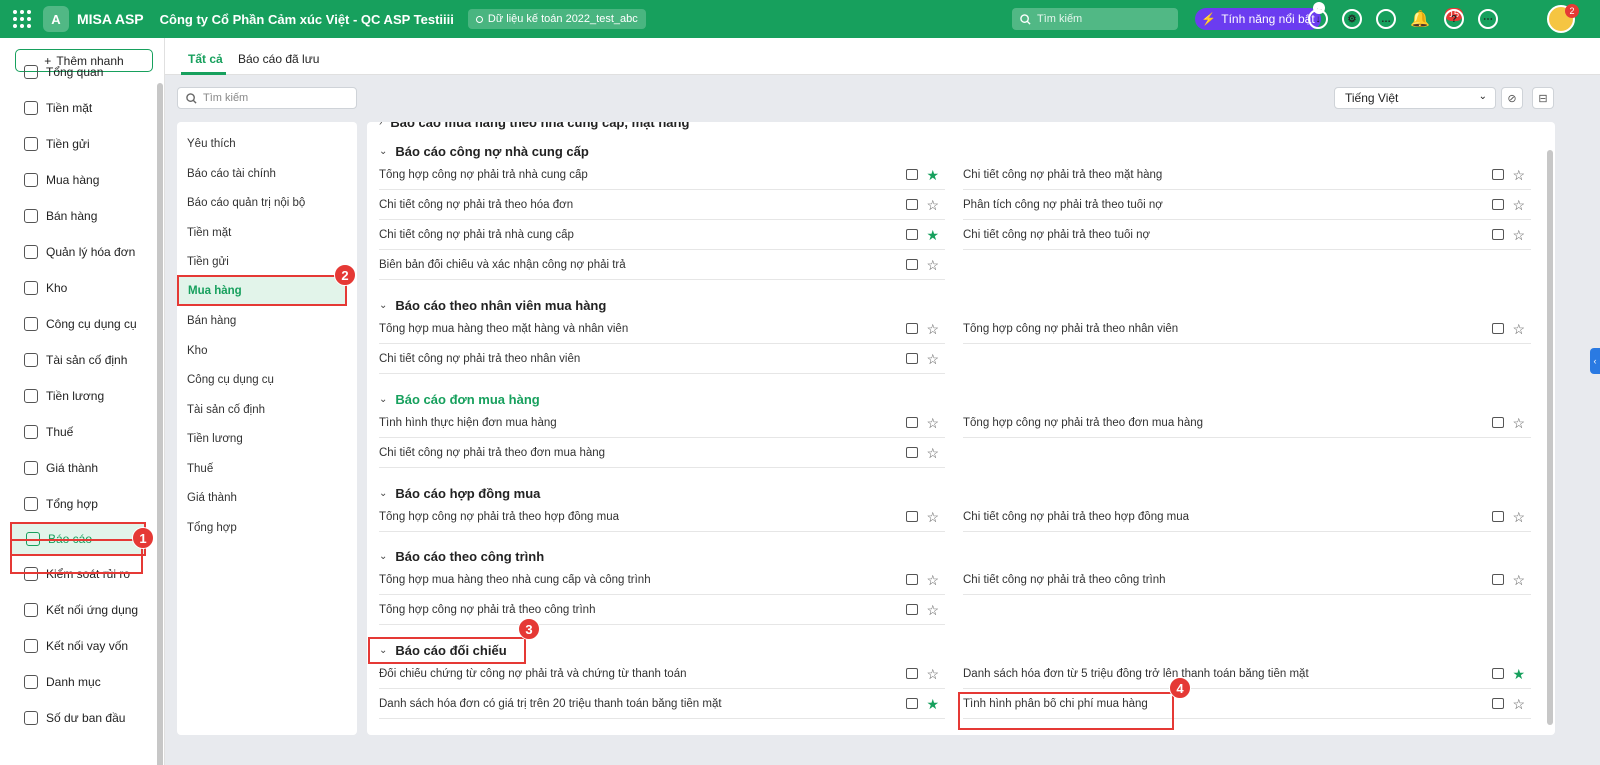 Image resolution: width=1600 pixels, height=765 pixels. What do you see at coordinates (78, 324) in the screenshot?
I see `sidebar-item: Công cụ dụng cụ` at bounding box center [78, 324].